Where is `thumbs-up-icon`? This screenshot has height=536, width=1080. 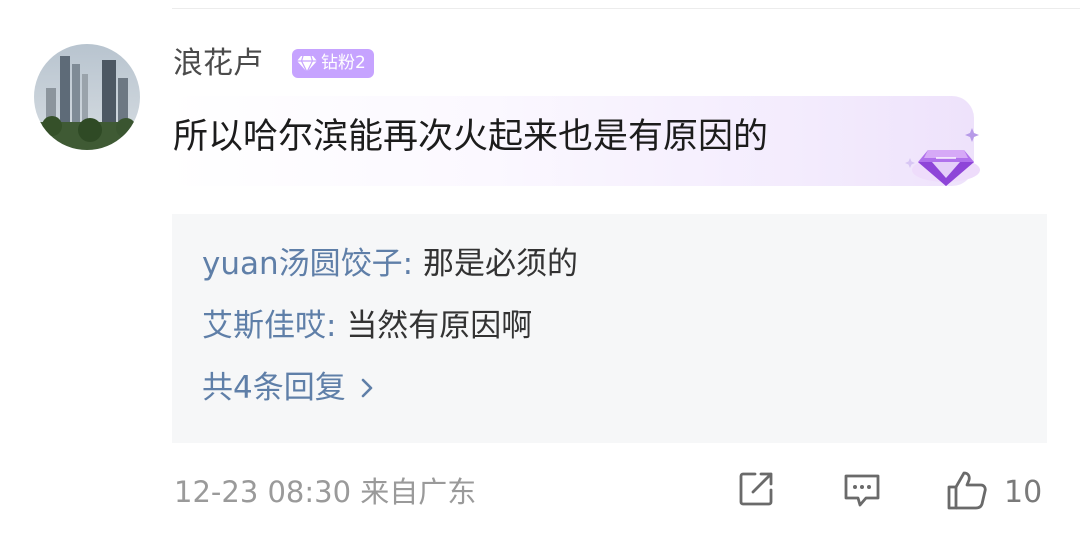
thumbs-up-icon is located at coordinates (967, 493).